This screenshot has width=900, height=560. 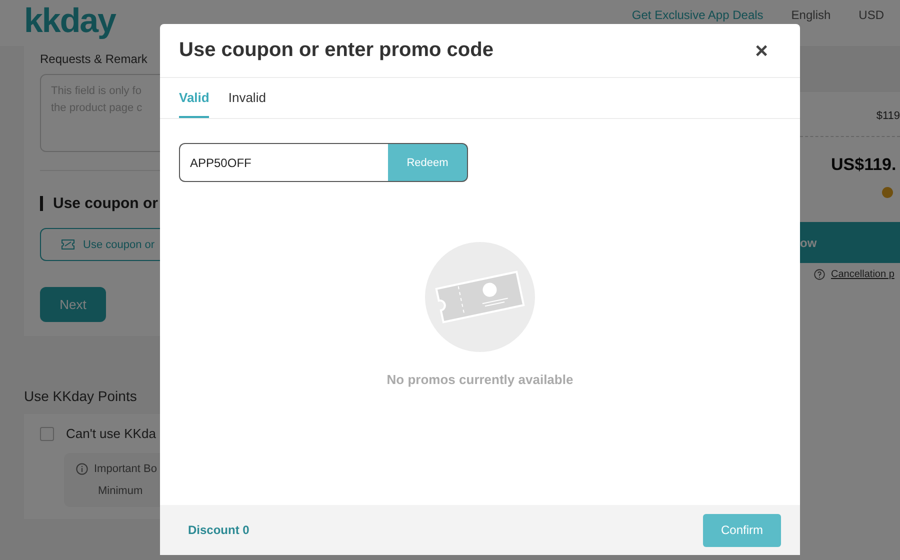 I want to click on coin-icon, so click(x=887, y=192).